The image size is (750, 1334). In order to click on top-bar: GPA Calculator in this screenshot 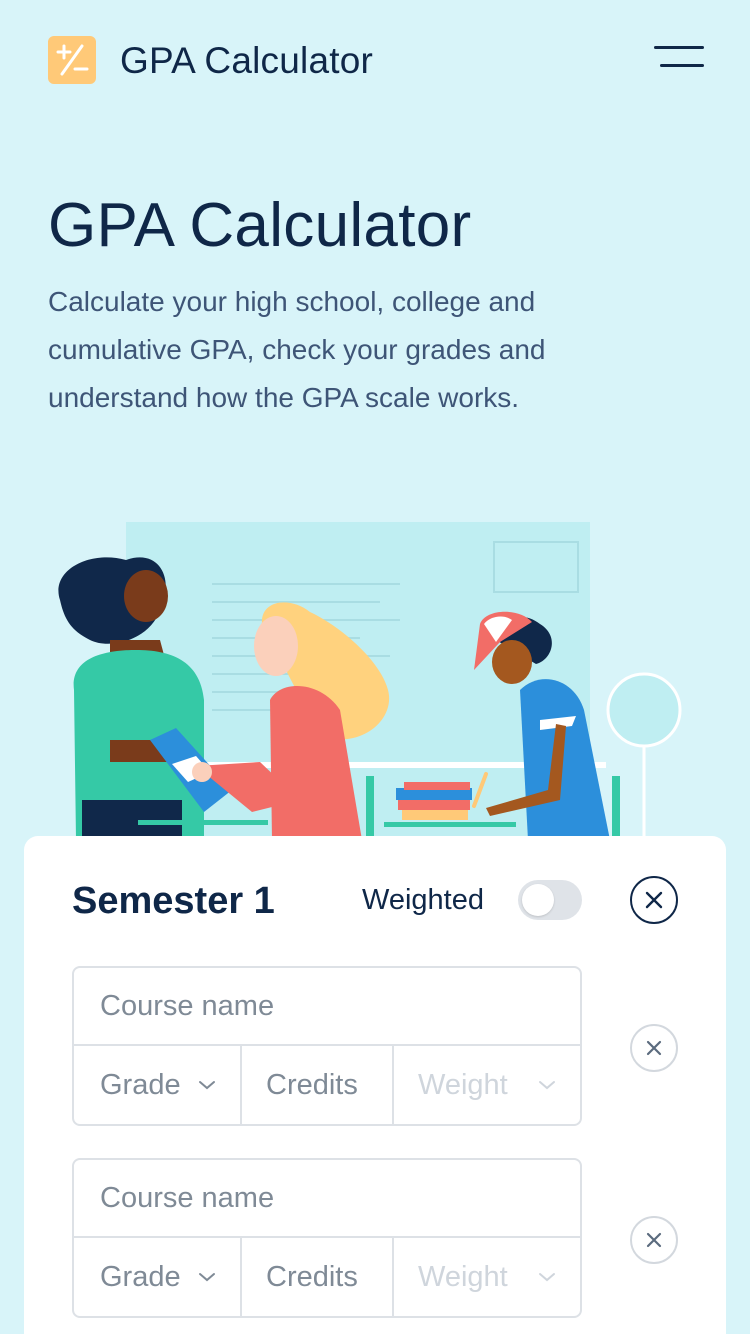, I will do `click(375, 62)`.